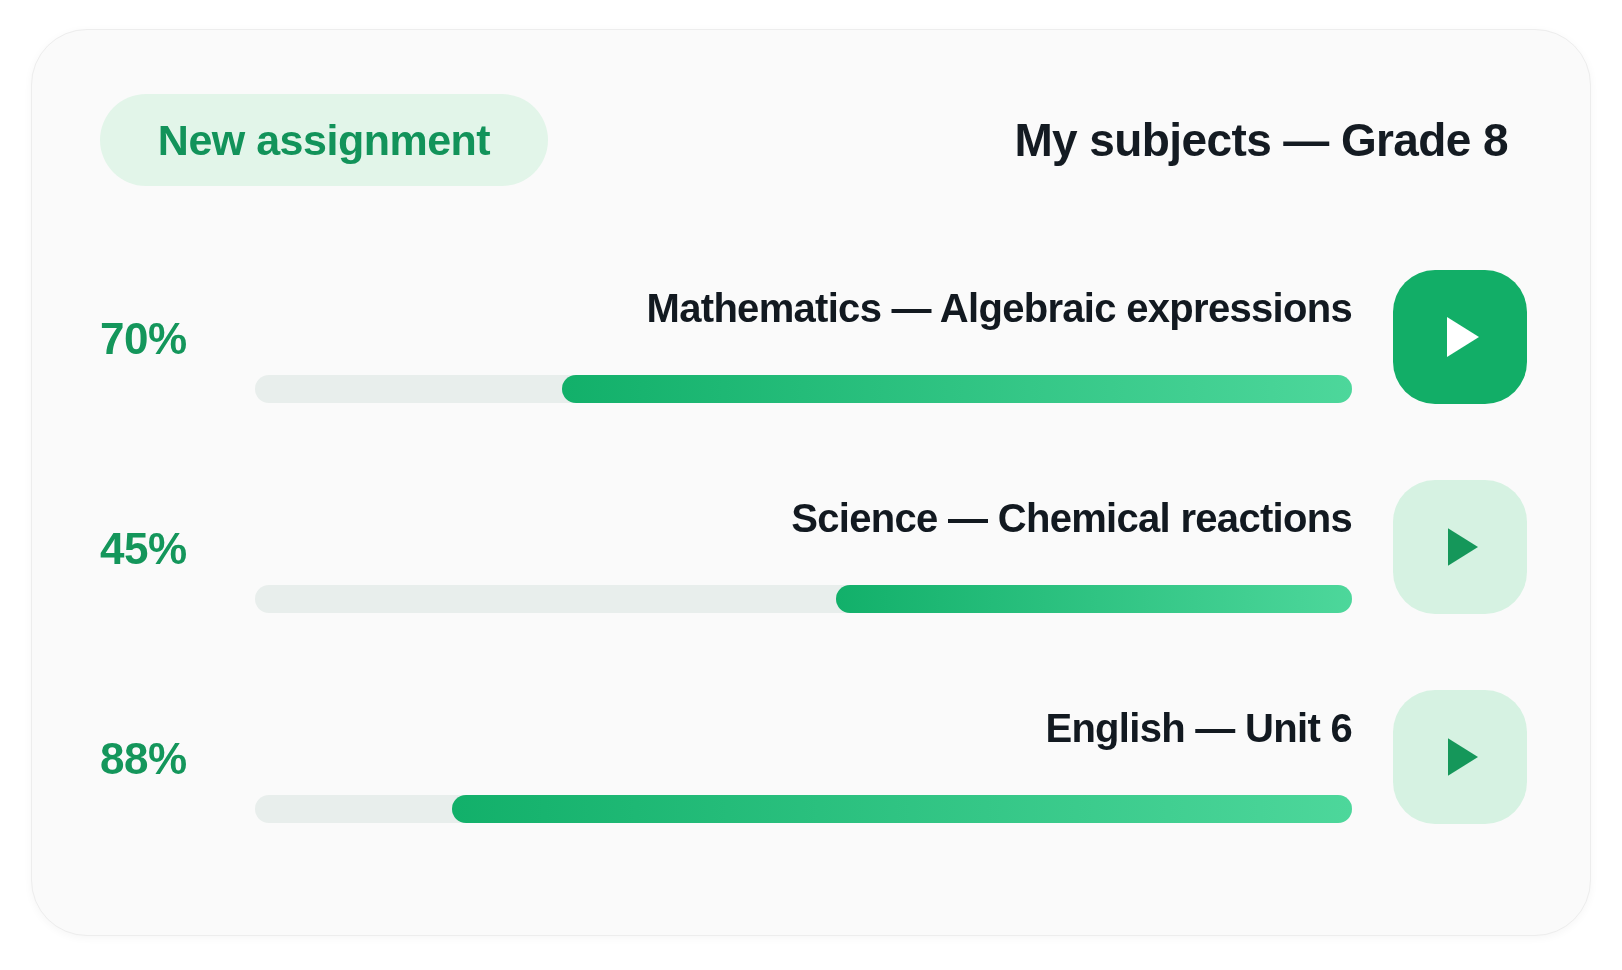 Image resolution: width=1622 pixels, height=970 pixels. Describe the element at coordinates (1261, 140) in the screenshot. I see `page-title: My subjects — Grade 8` at that location.